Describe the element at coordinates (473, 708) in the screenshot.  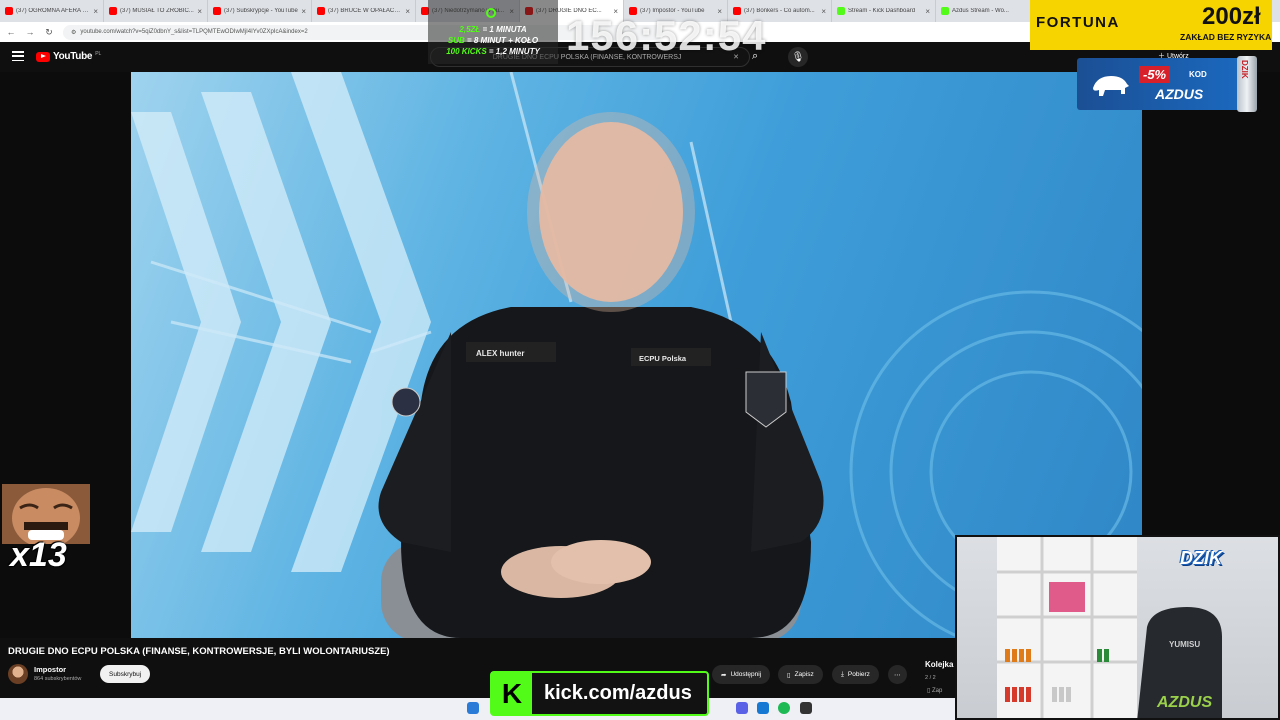
I see `windows-start-icon` at that location.